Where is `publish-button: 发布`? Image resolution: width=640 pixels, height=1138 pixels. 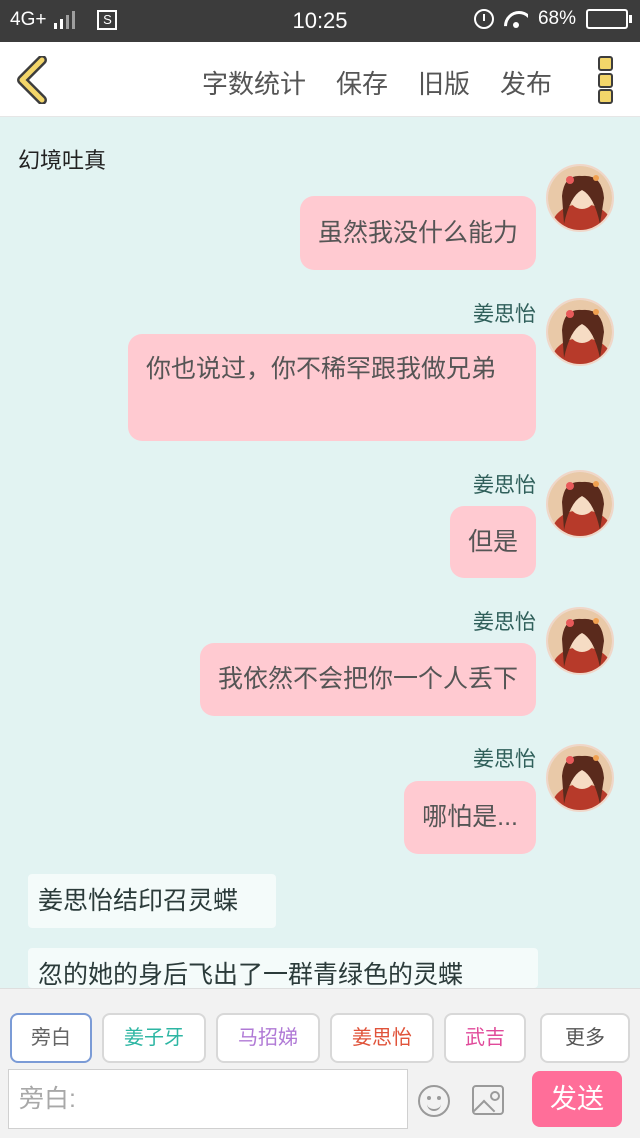 publish-button: 发布 is located at coordinates (526, 82).